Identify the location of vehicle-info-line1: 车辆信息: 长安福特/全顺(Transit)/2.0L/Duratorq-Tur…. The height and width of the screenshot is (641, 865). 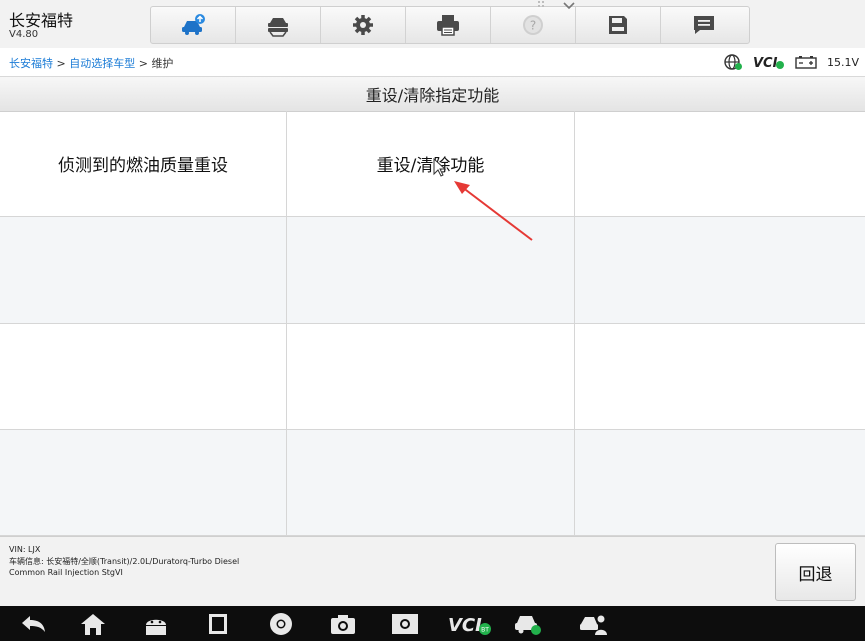
(124, 561).